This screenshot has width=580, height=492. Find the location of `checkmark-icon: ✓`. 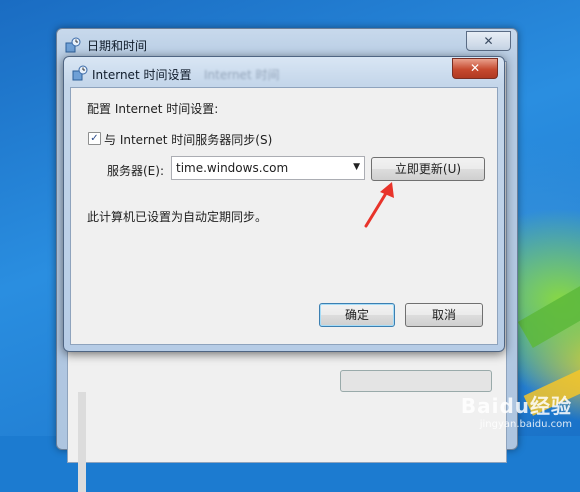

checkmark-icon: ✓ is located at coordinates (94, 138).